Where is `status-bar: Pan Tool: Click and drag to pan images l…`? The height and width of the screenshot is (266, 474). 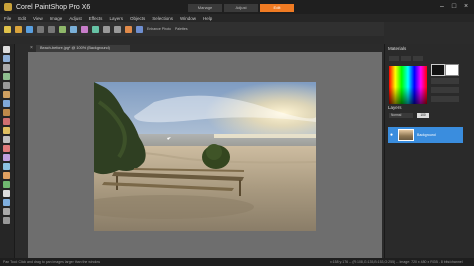 status-bar: Pan Tool: Click and drag to pan images l… is located at coordinates (237, 262).